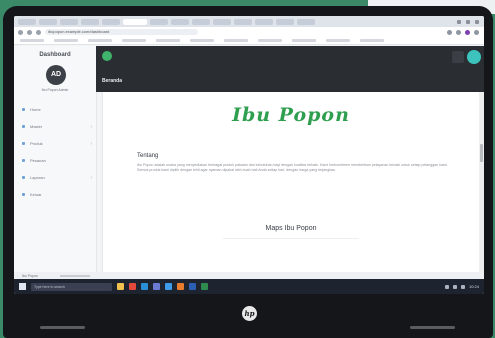 This screenshot has height=338, width=495. Describe the element at coordinates (468, 21) in the screenshot. I see `maximize-icon` at that location.